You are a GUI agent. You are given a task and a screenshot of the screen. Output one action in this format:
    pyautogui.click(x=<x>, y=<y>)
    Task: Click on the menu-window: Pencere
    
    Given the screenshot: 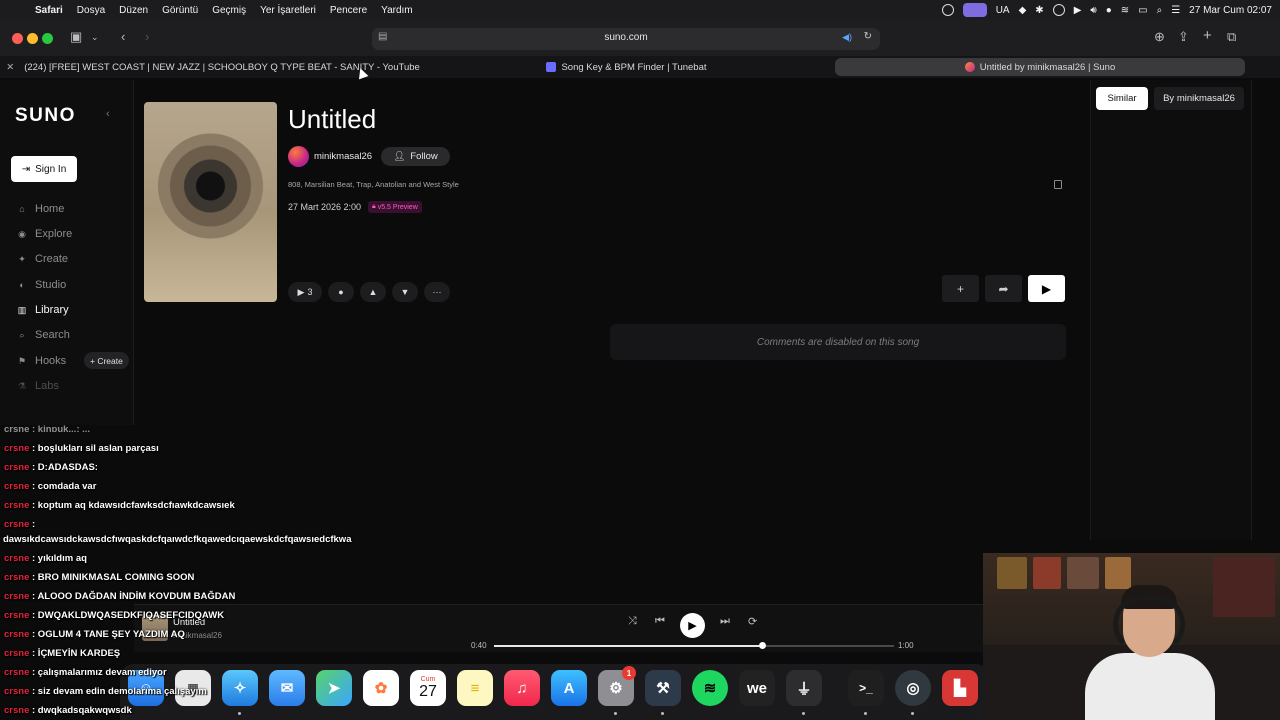 What is the action you would take?
    pyautogui.click(x=348, y=10)
    